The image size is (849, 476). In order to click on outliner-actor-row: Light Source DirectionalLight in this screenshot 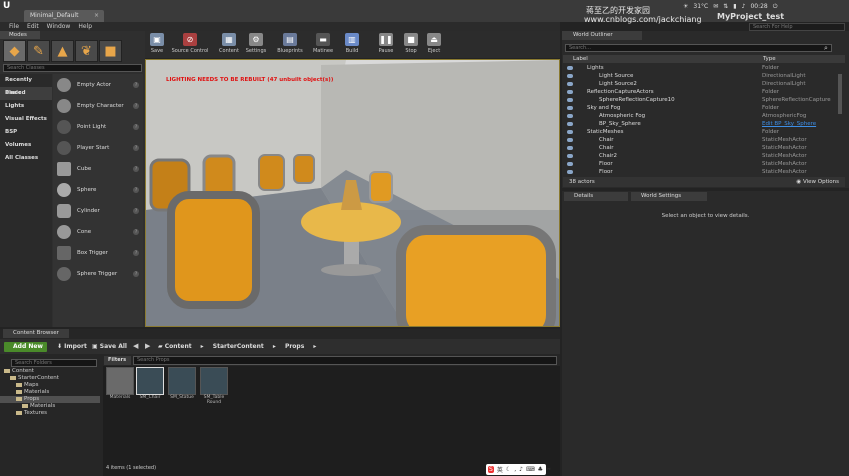, I will do `click(704, 76)`.